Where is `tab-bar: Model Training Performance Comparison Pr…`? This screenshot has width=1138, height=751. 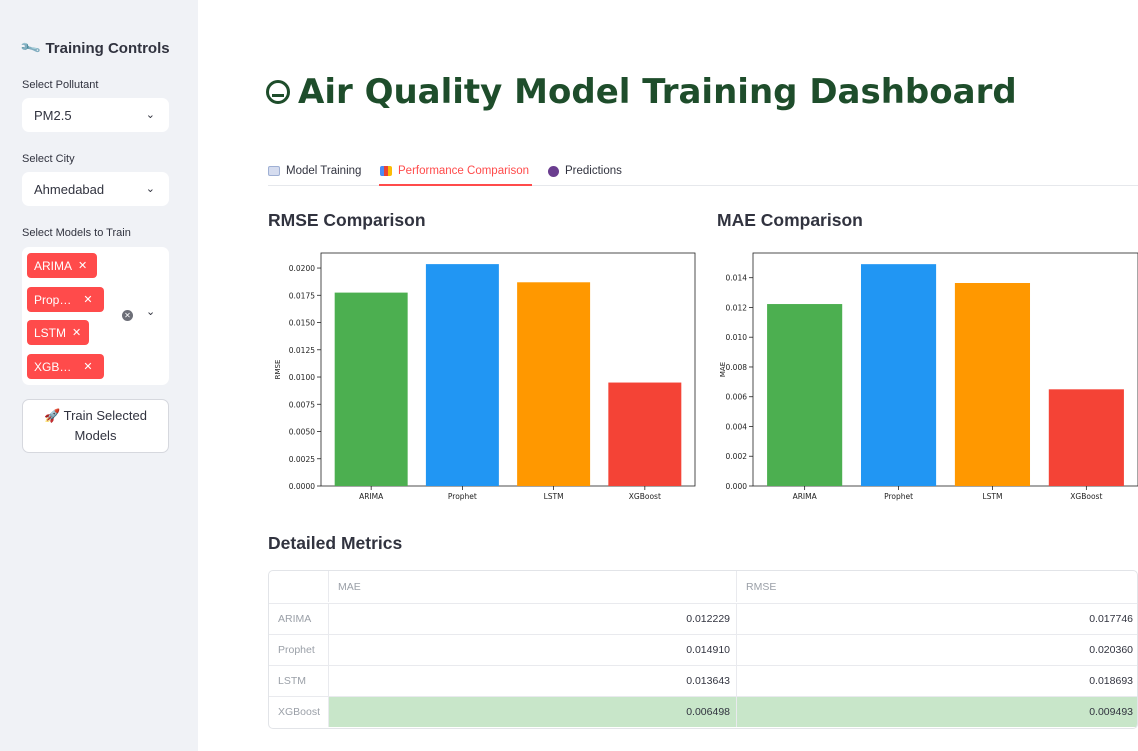
tab-bar: Model Training Performance Comparison Pr… is located at coordinates (703, 171).